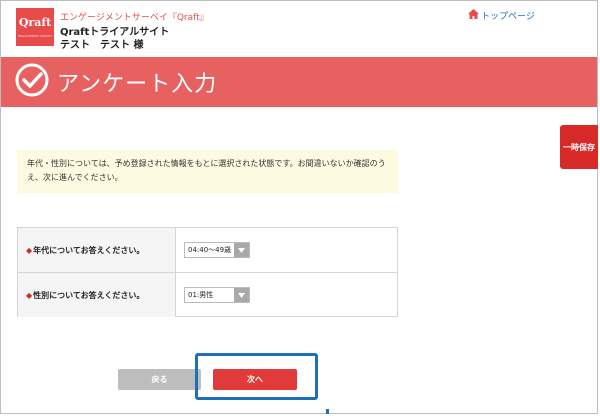 Image resolution: width=600 pixels, height=416 pixels. I want to click on question-row-gender: ◆ 性別についてお答えください。 01:男性, so click(207, 295).